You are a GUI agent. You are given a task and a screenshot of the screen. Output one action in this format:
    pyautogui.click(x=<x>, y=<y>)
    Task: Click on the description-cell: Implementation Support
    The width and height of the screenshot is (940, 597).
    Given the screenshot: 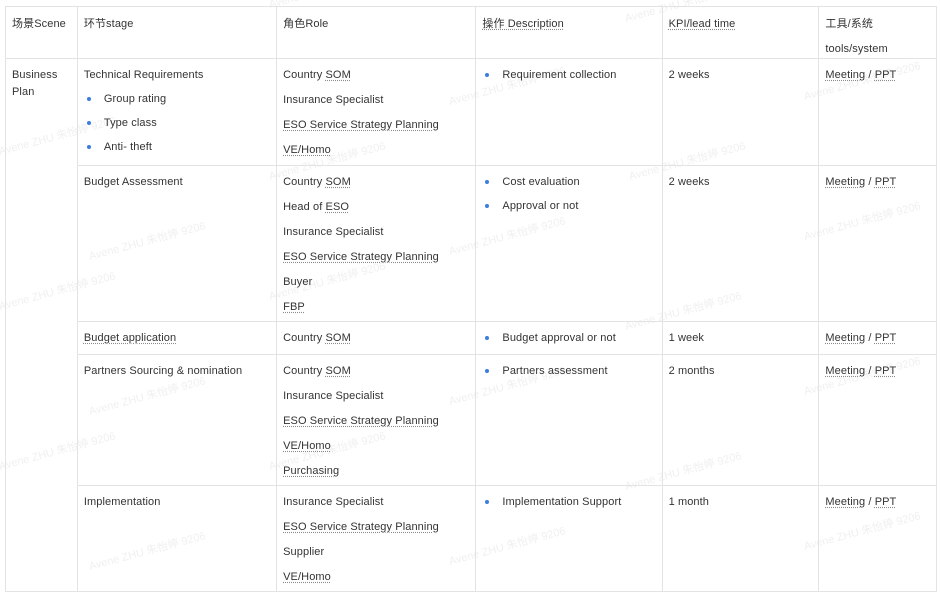 What is the action you would take?
    pyautogui.click(x=569, y=538)
    